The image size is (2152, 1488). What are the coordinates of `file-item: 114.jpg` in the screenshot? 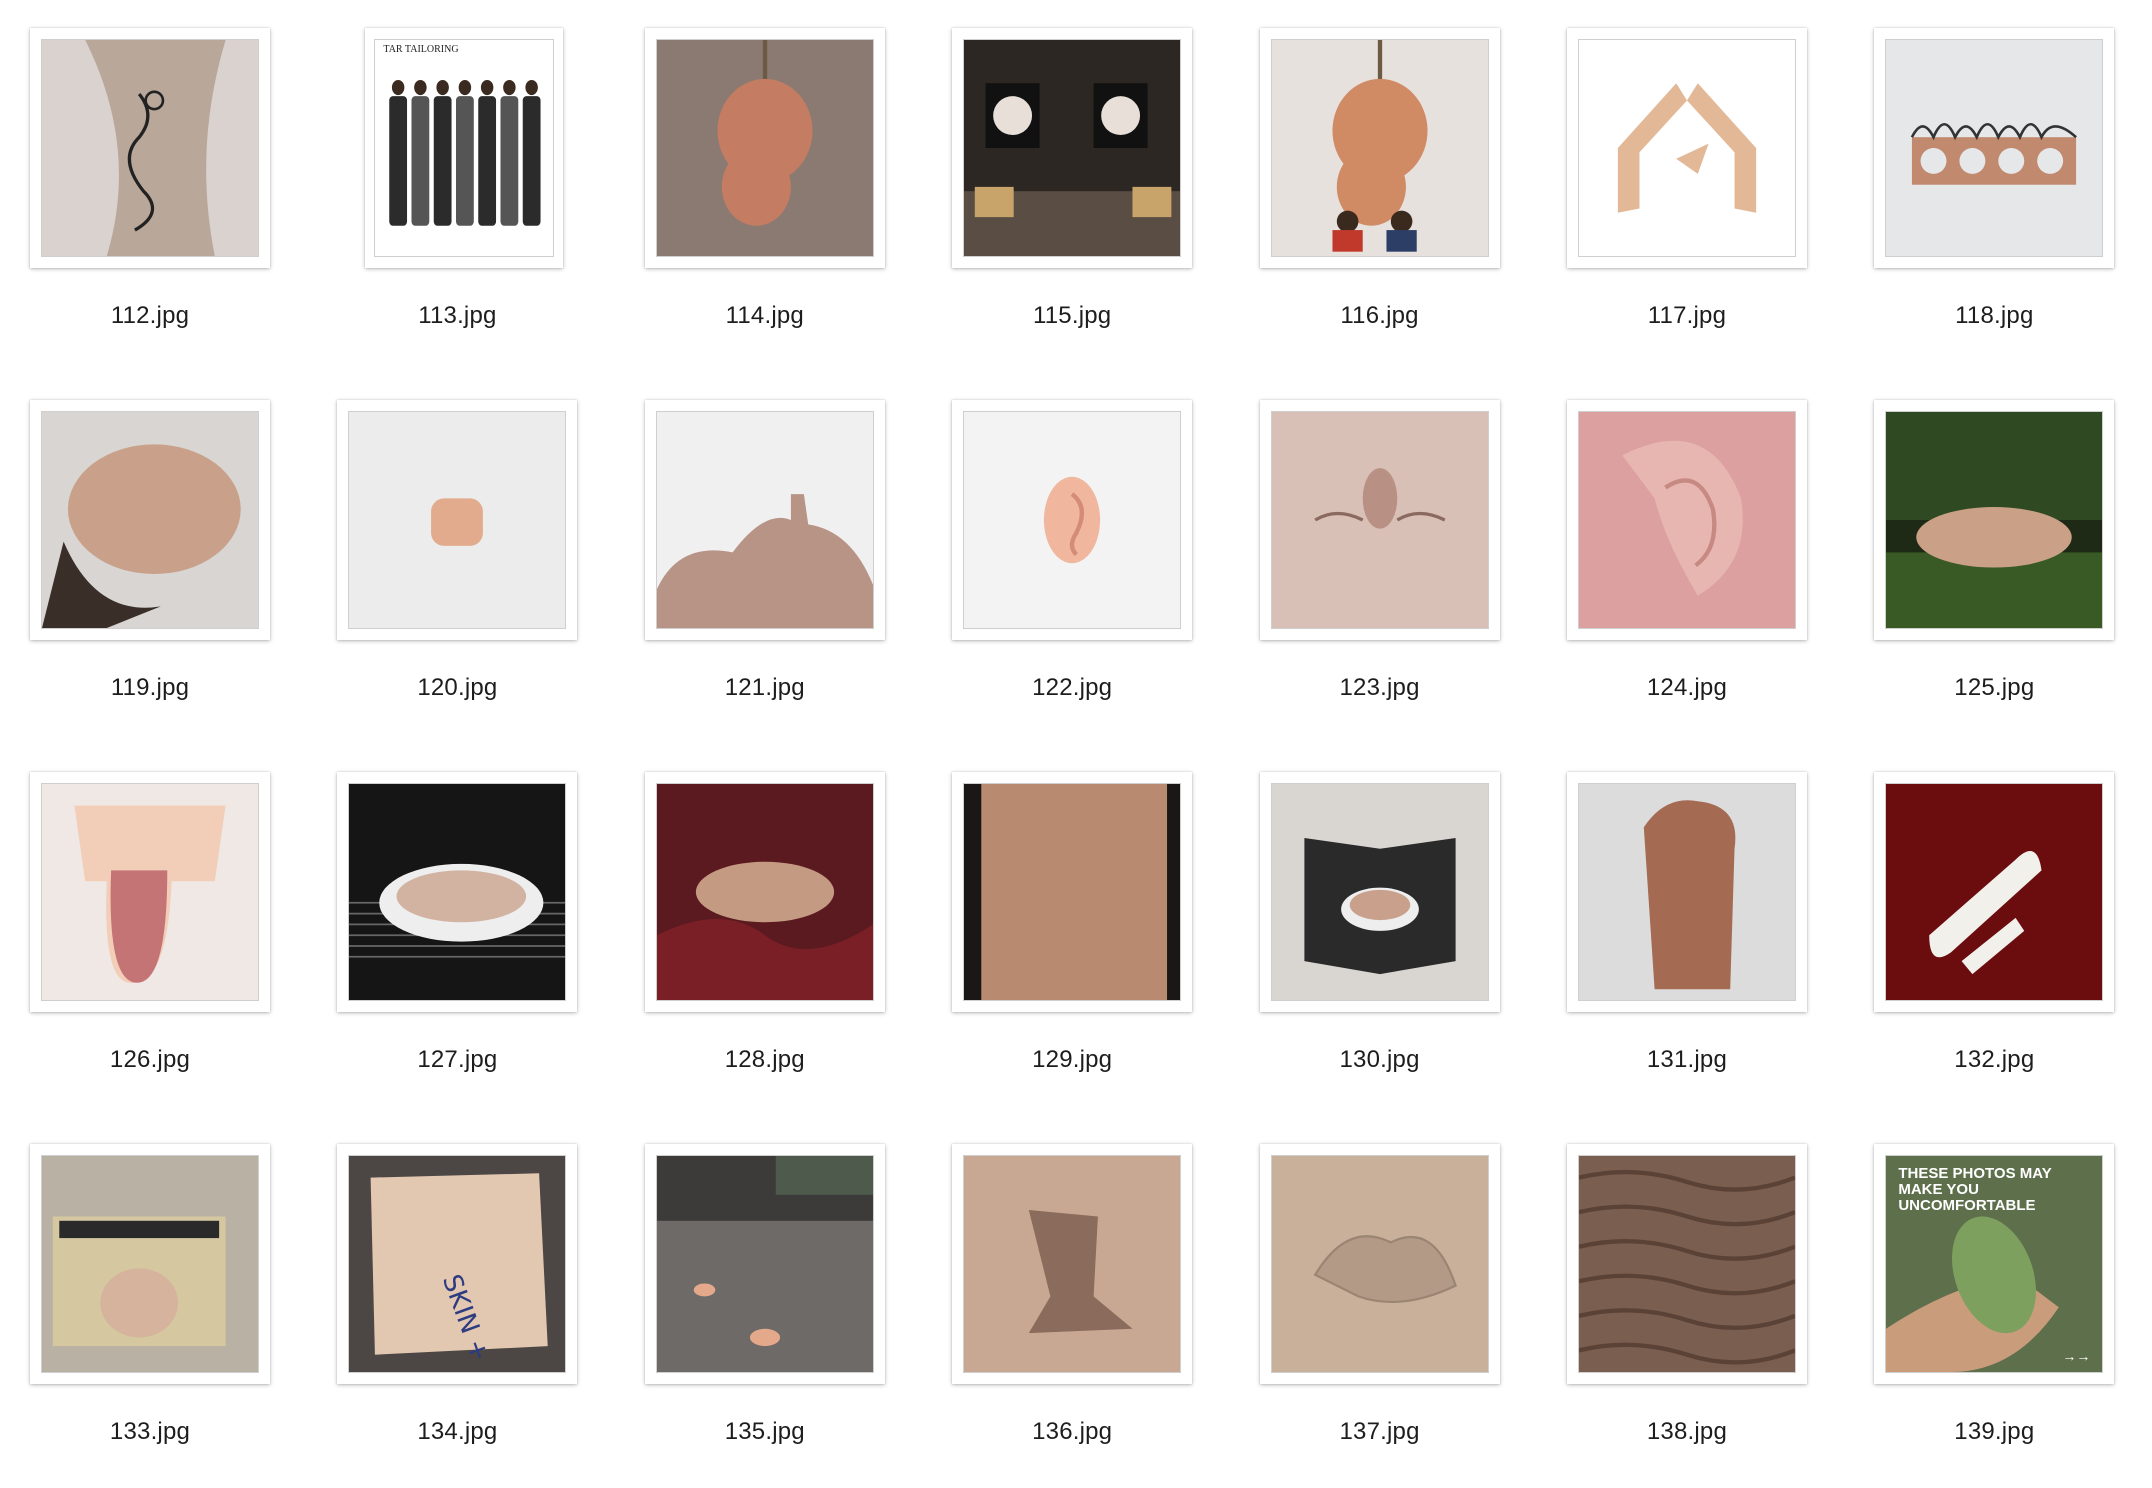 It's located at (768, 186).